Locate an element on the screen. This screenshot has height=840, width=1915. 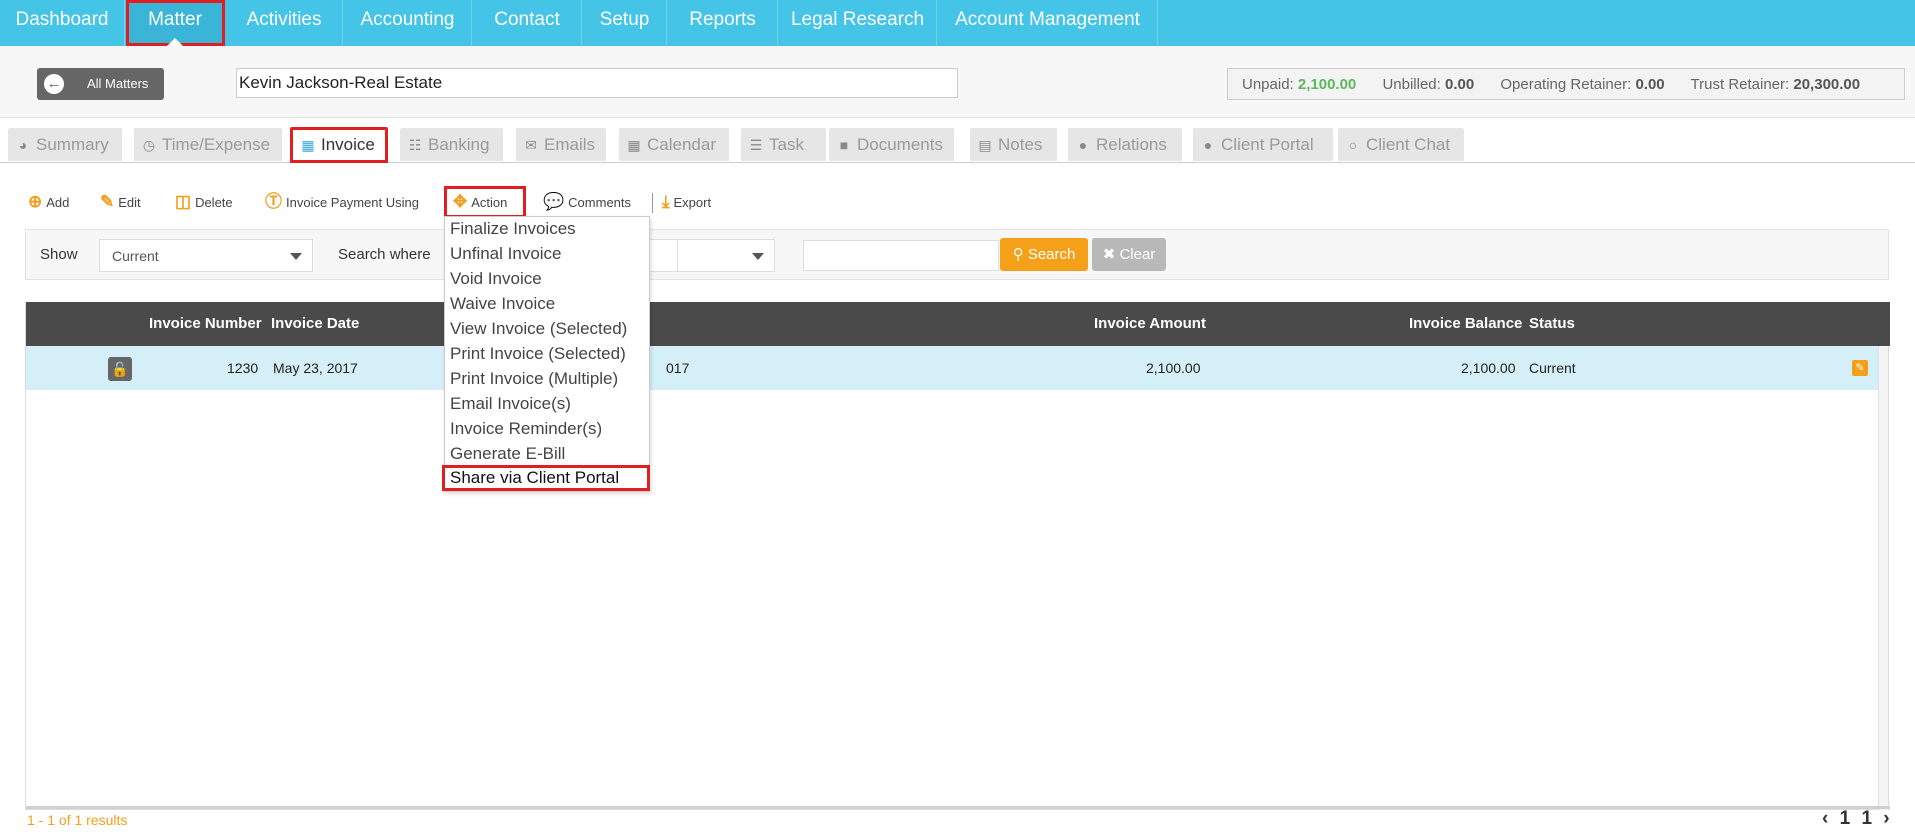
menu-item-print-invoice-multiple: Print Invoice (Multiple) is located at coordinates (534, 379).